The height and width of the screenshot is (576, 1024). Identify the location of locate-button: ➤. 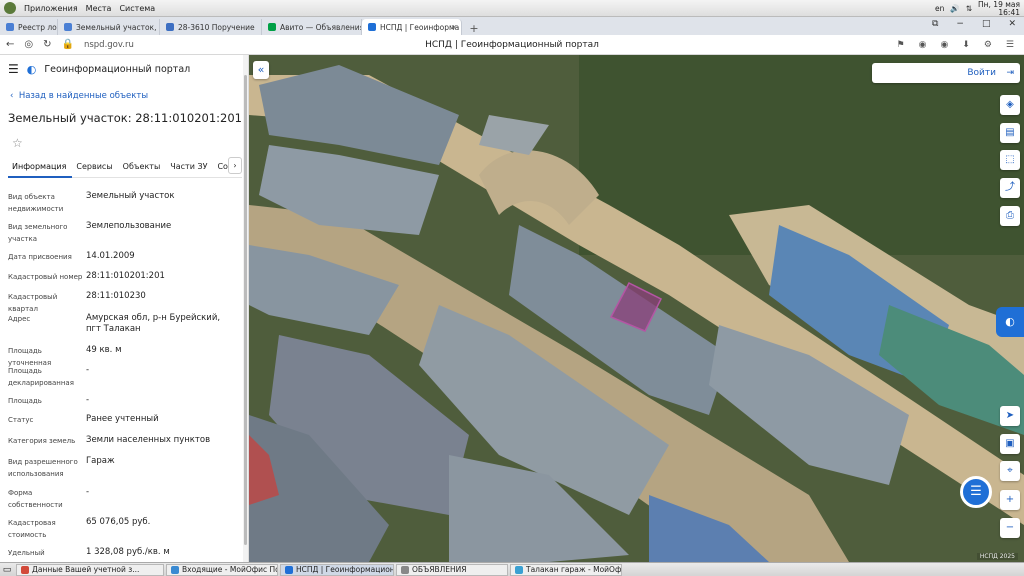
(1010, 416).